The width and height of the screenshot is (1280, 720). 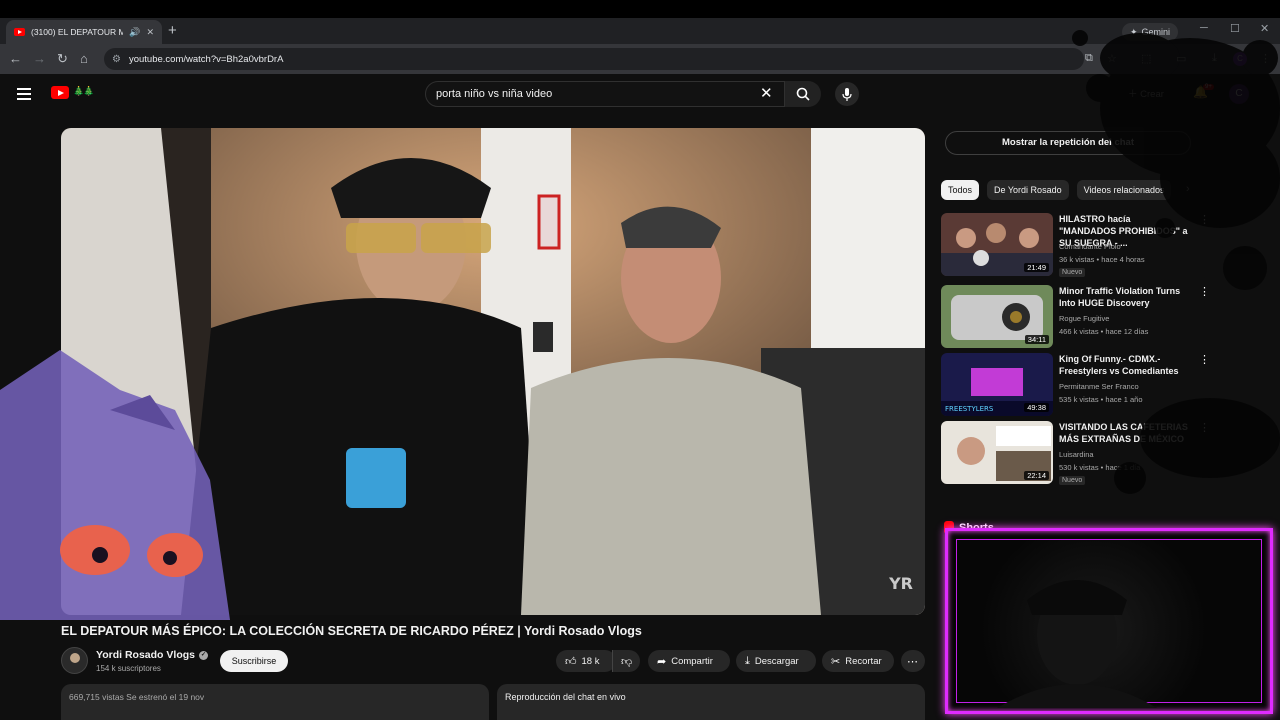 I want to click on search-query-text: porta niño vs niña video, so click(x=494, y=94).